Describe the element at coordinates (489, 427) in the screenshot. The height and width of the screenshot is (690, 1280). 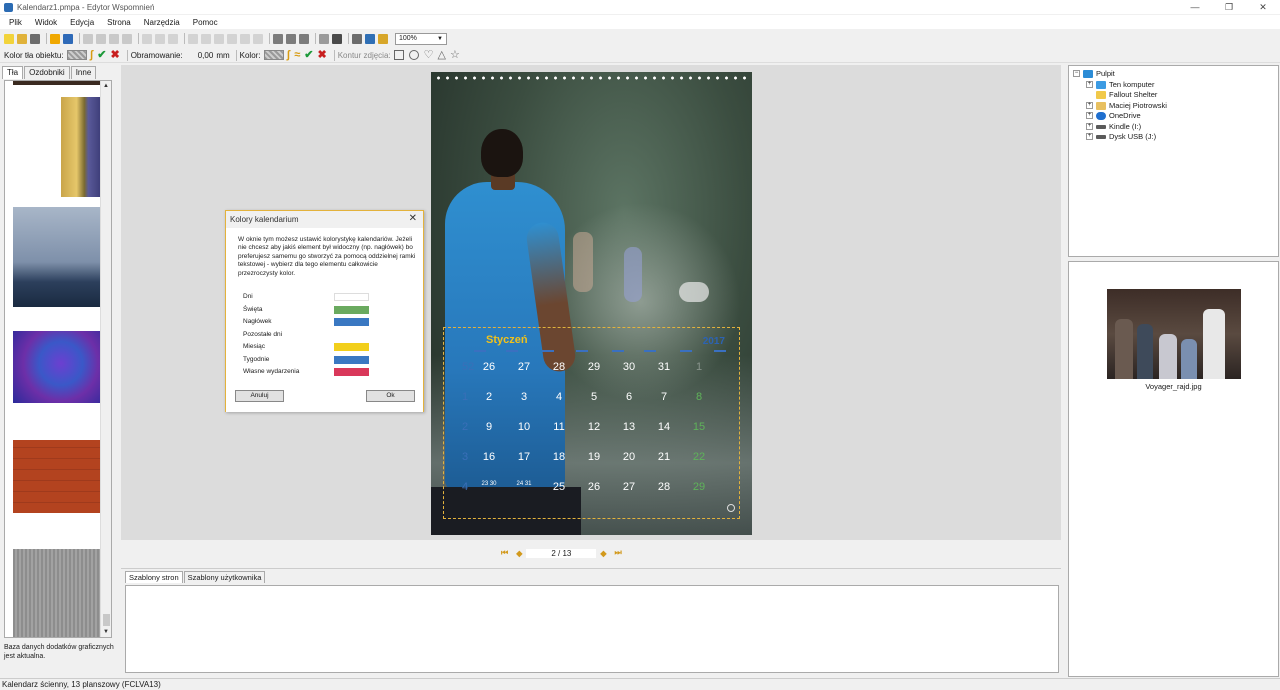
I see `calendar-day: 9` at that location.